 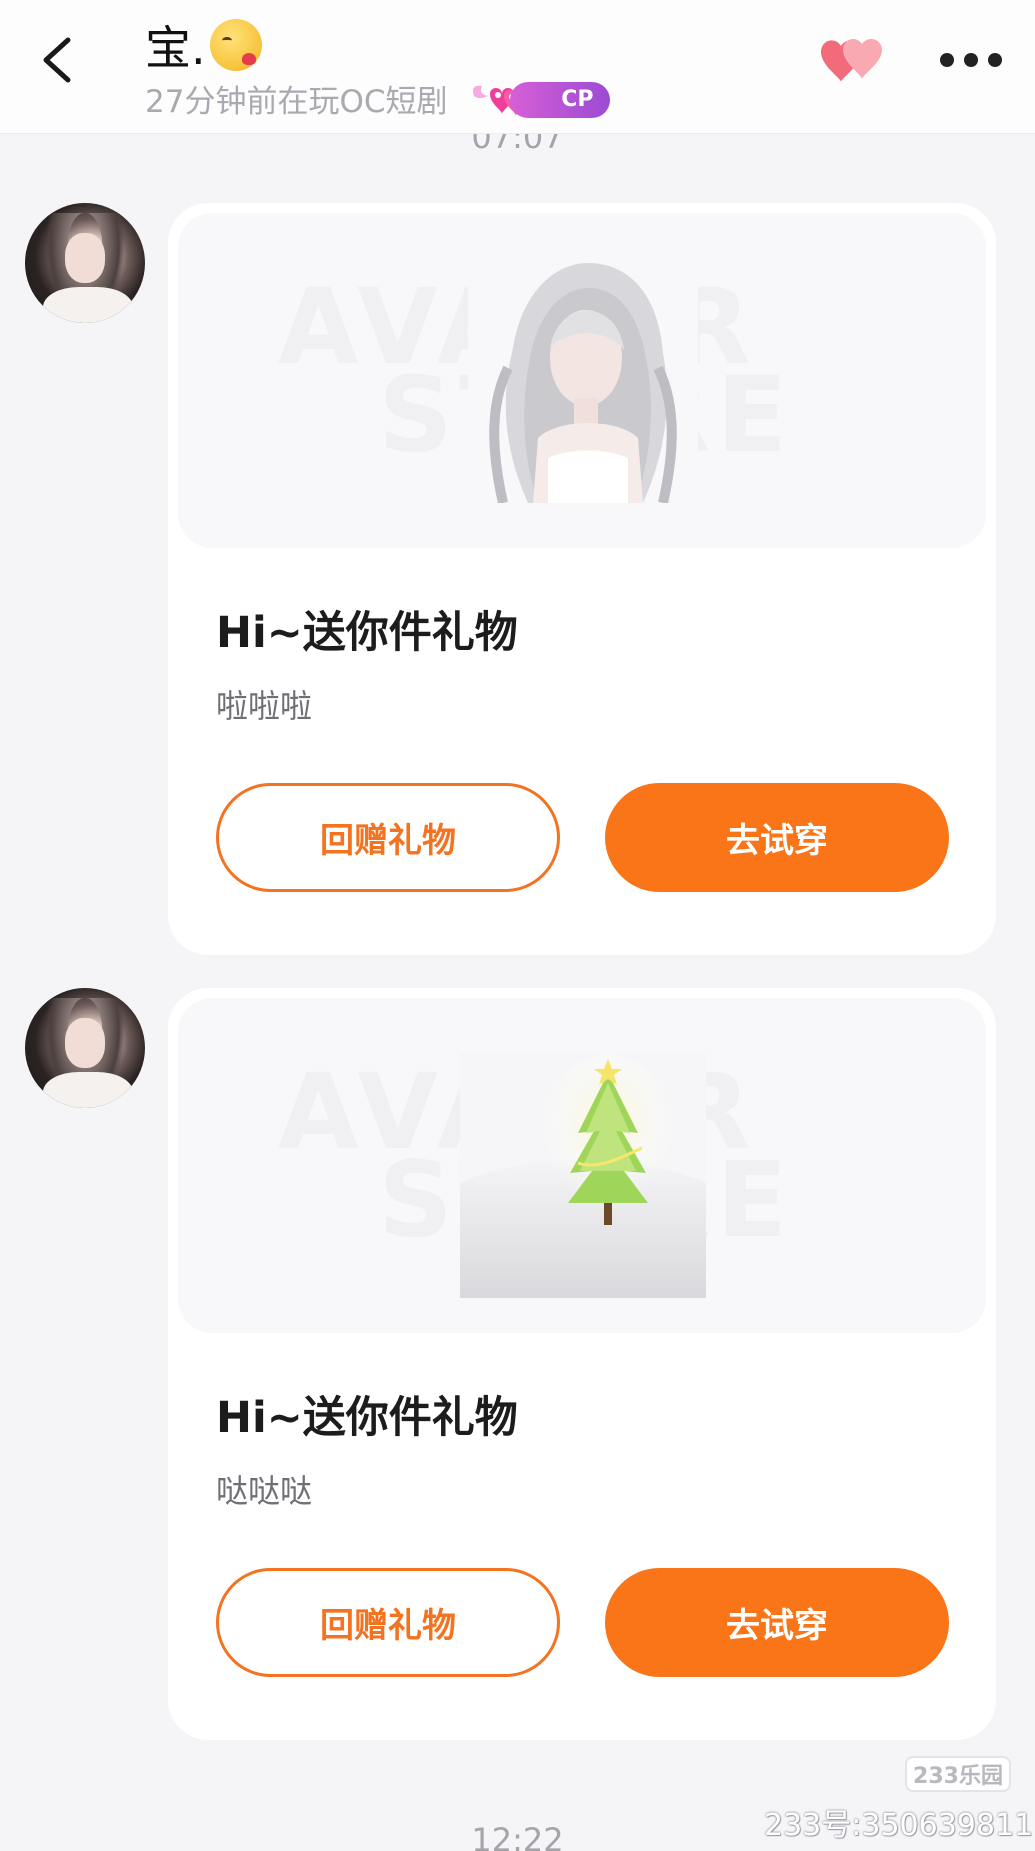 I want to click on gift-message: 哒哒哒, so click(x=264, y=1491).